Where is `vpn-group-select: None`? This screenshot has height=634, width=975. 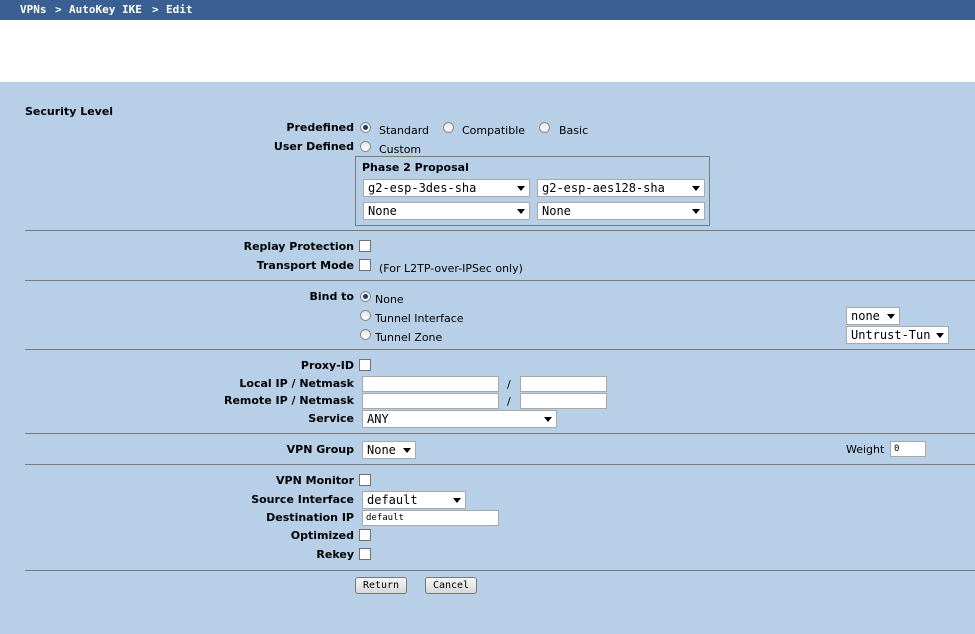
vpn-group-select: None is located at coordinates (389, 450).